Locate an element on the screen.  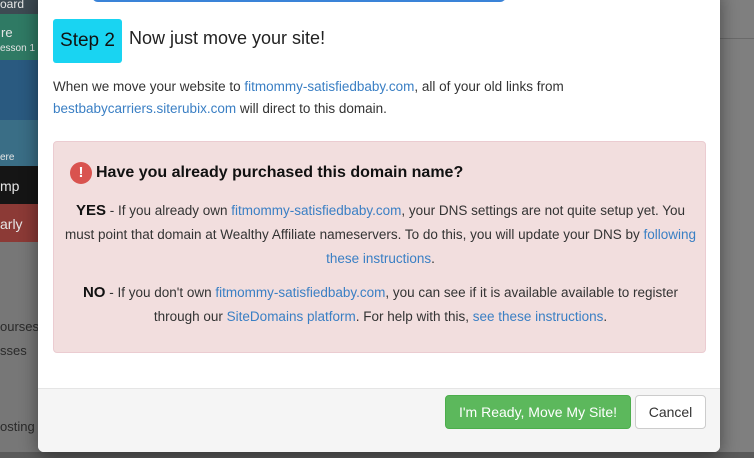
sidebar-tile: arly is located at coordinates (20, 223).